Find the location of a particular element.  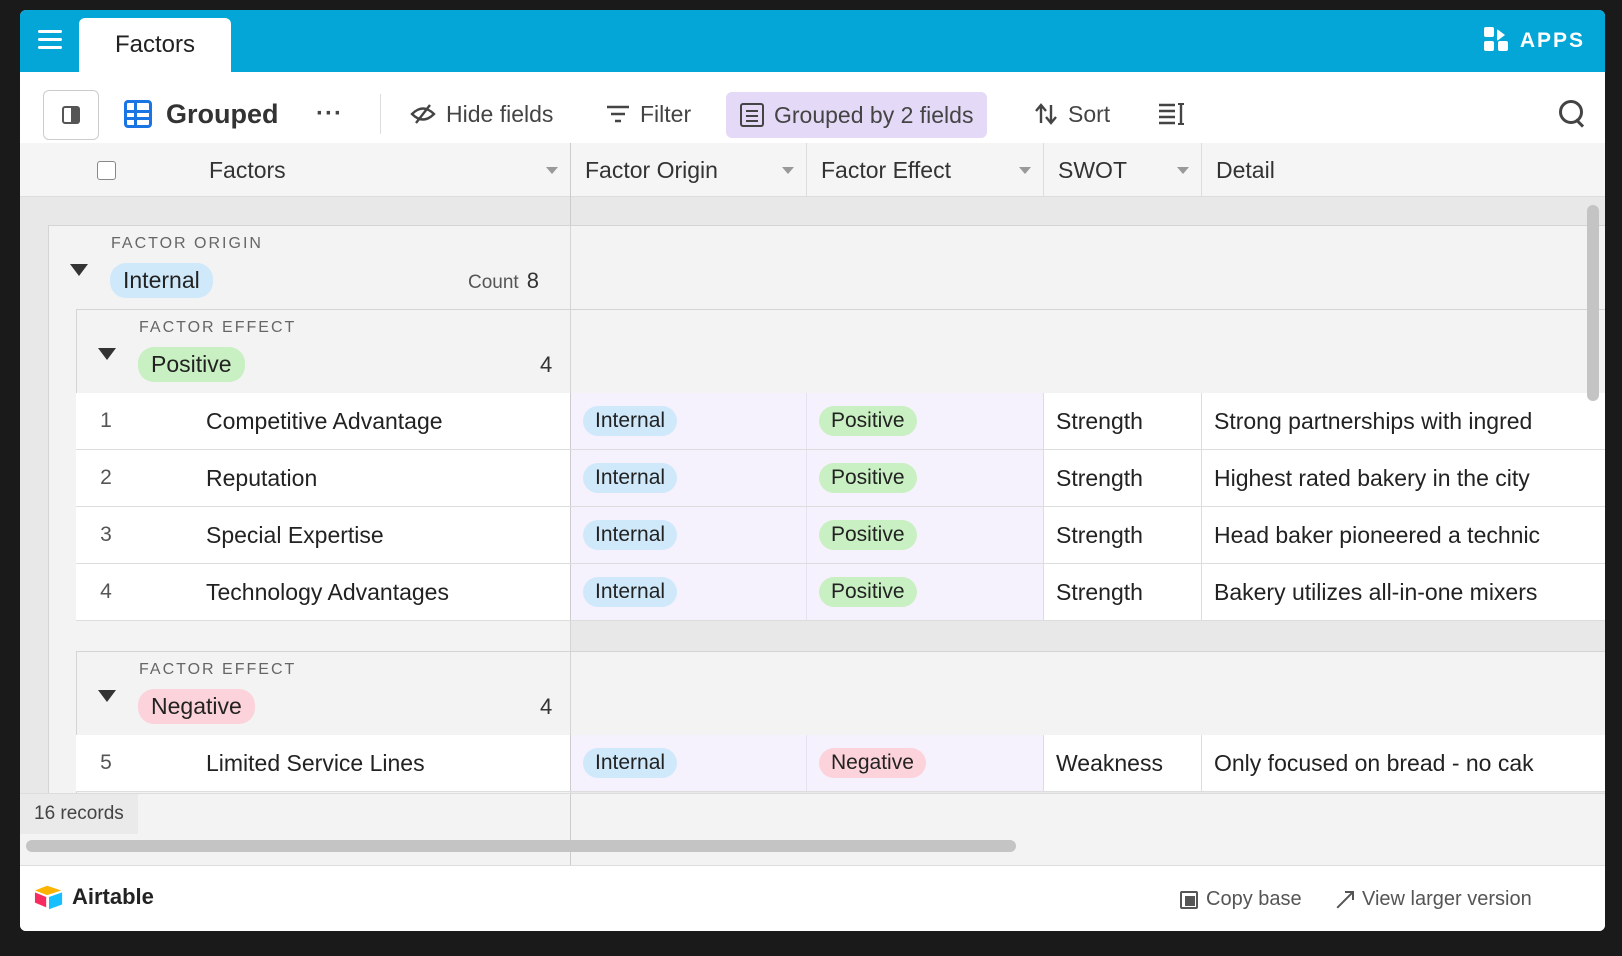

apps-button: APPS is located at coordinates (1534, 41).